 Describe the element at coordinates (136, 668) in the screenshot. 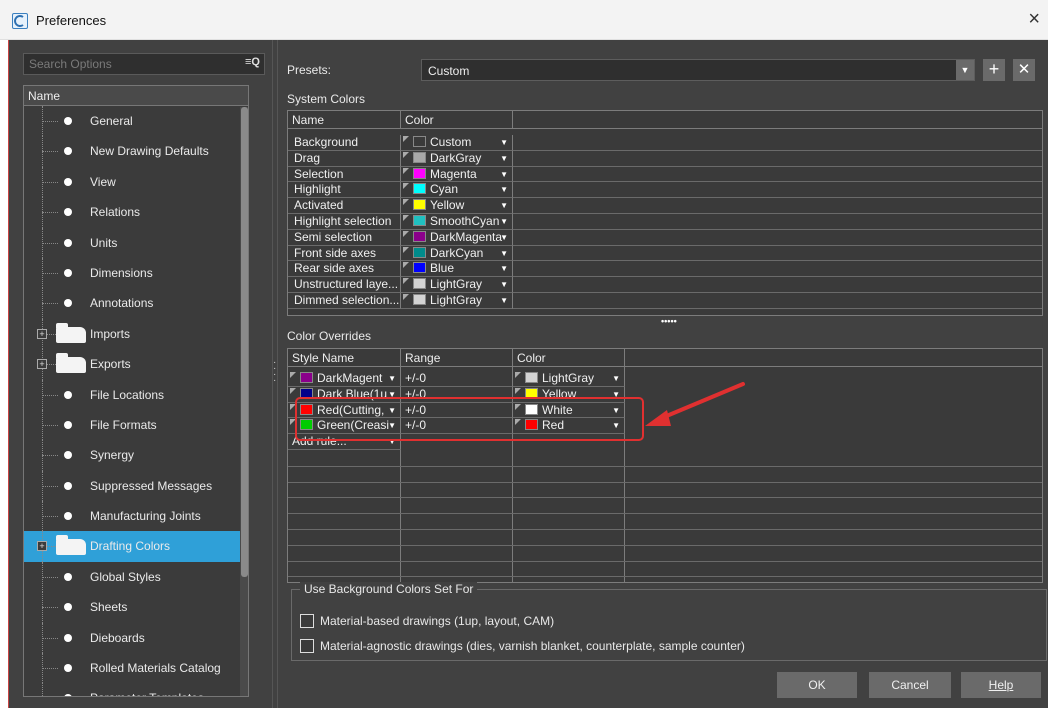

I see `tree-item: Rolled Materials Catalog` at that location.